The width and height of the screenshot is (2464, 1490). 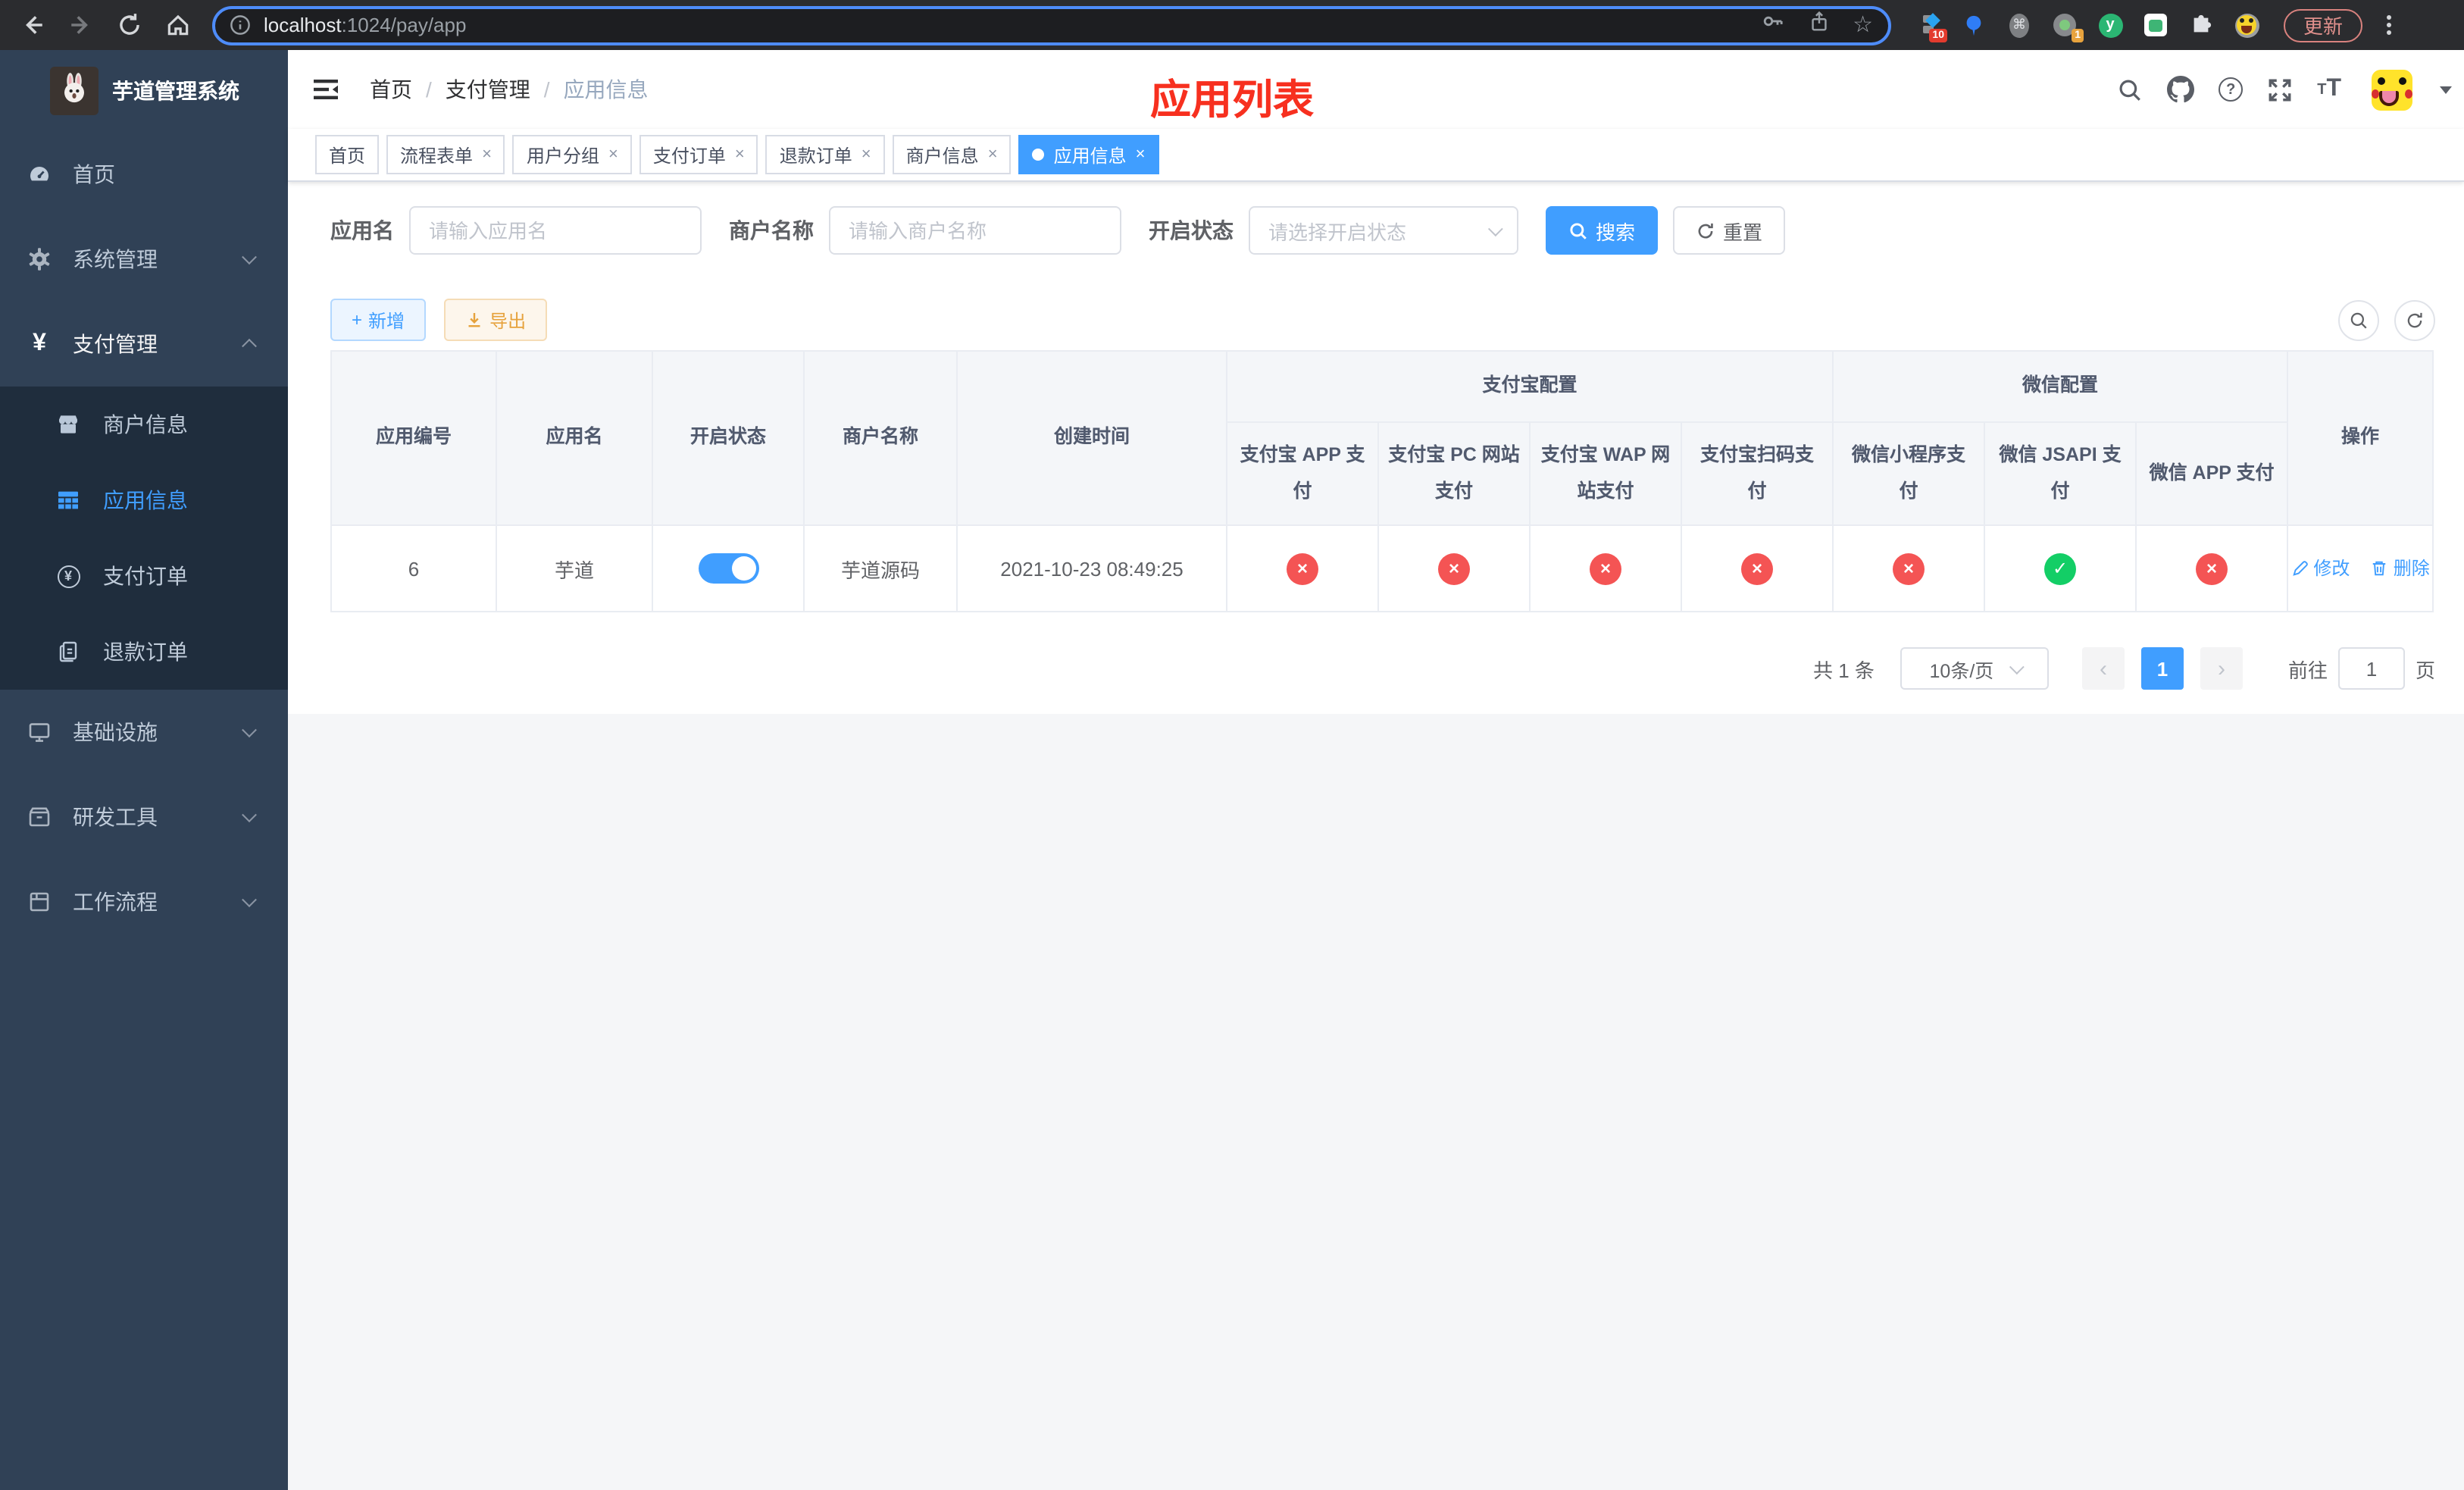 I want to click on prev-page-button: ‹, so click(x=2103, y=669).